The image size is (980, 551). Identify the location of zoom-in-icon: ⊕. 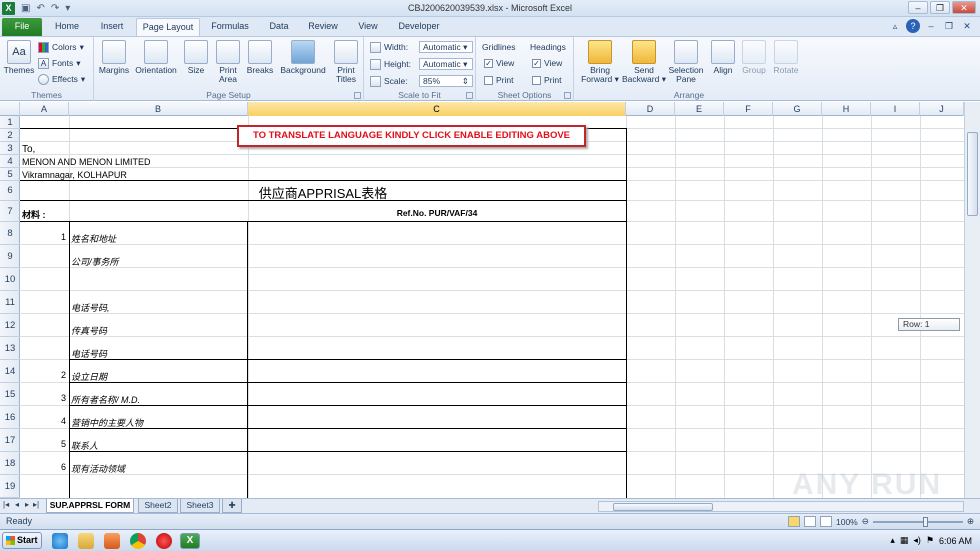
(970, 521).